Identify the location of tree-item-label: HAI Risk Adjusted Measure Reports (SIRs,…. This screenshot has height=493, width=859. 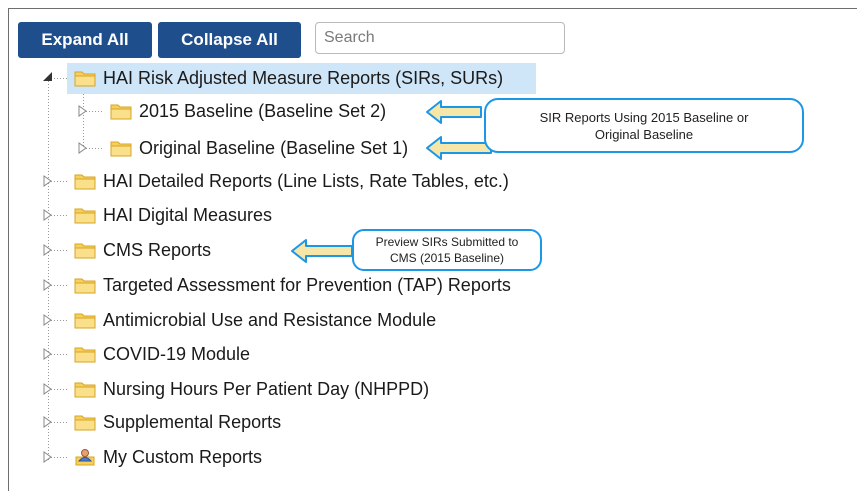
(303, 78).